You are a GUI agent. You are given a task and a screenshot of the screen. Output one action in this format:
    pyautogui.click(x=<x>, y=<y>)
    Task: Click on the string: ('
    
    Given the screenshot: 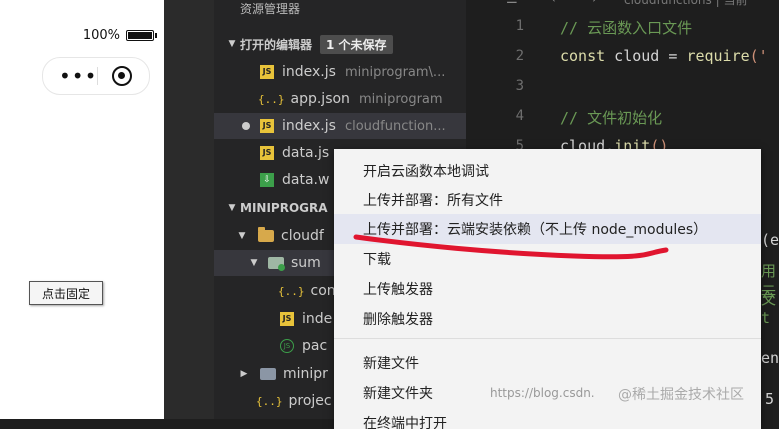 What is the action you would take?
    pyautogui.click(x=758, y=56)
    